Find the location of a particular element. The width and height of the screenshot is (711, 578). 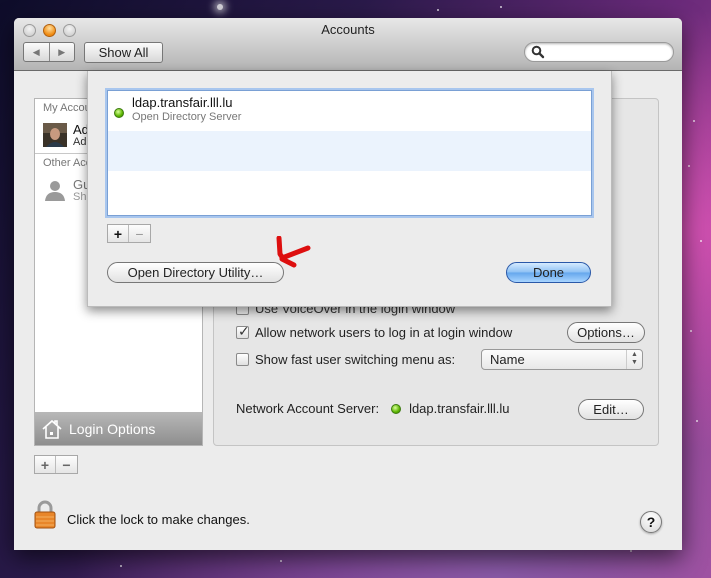

account-add-remove-control: + − is located at coordinates (56, 464).